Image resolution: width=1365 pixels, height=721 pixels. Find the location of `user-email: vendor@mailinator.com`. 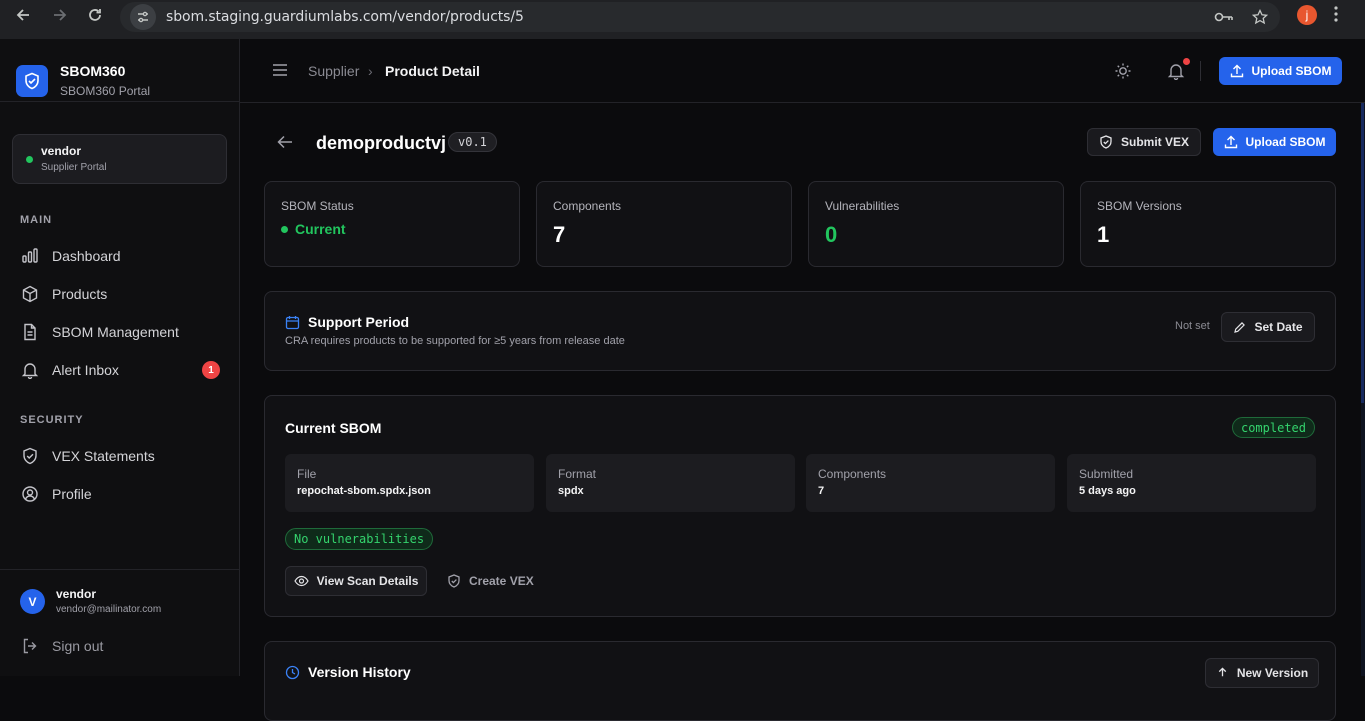

user-email: vendor@mailinator.com is located at coordinates (109, 609).